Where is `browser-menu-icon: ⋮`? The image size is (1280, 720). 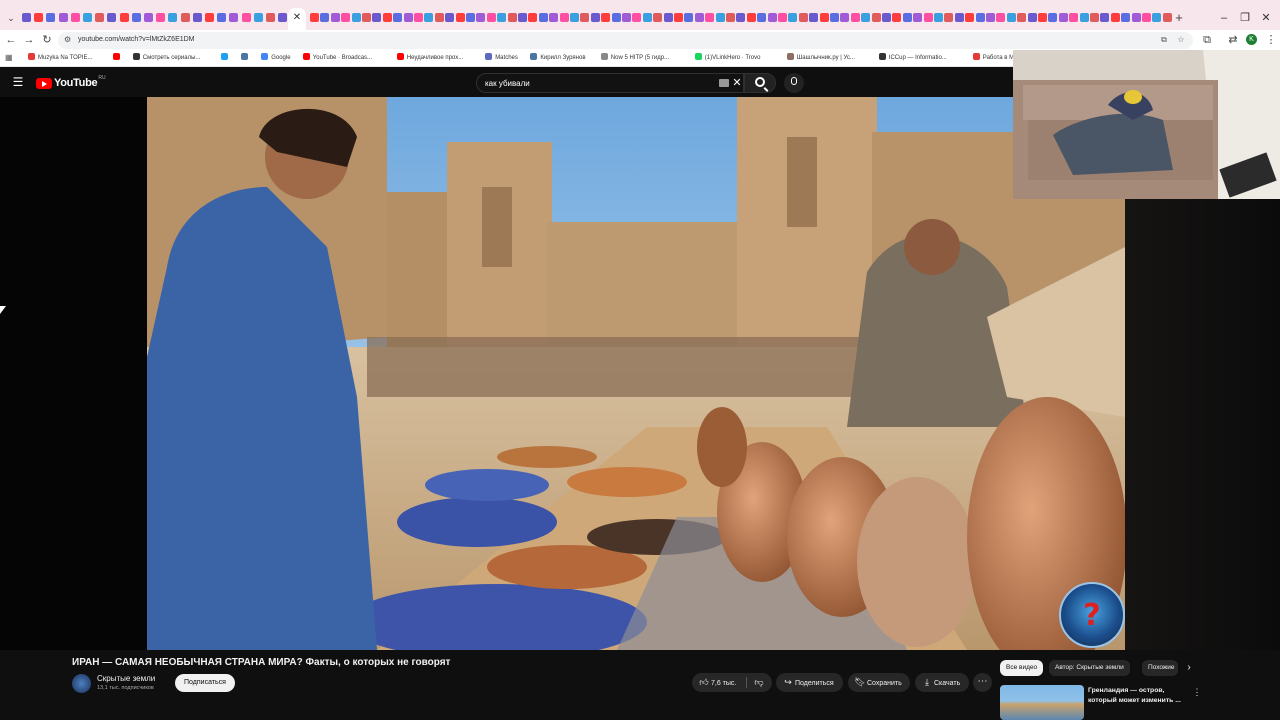 browser-menu-icon: ⋮ is located at coordinates (1271, 40).